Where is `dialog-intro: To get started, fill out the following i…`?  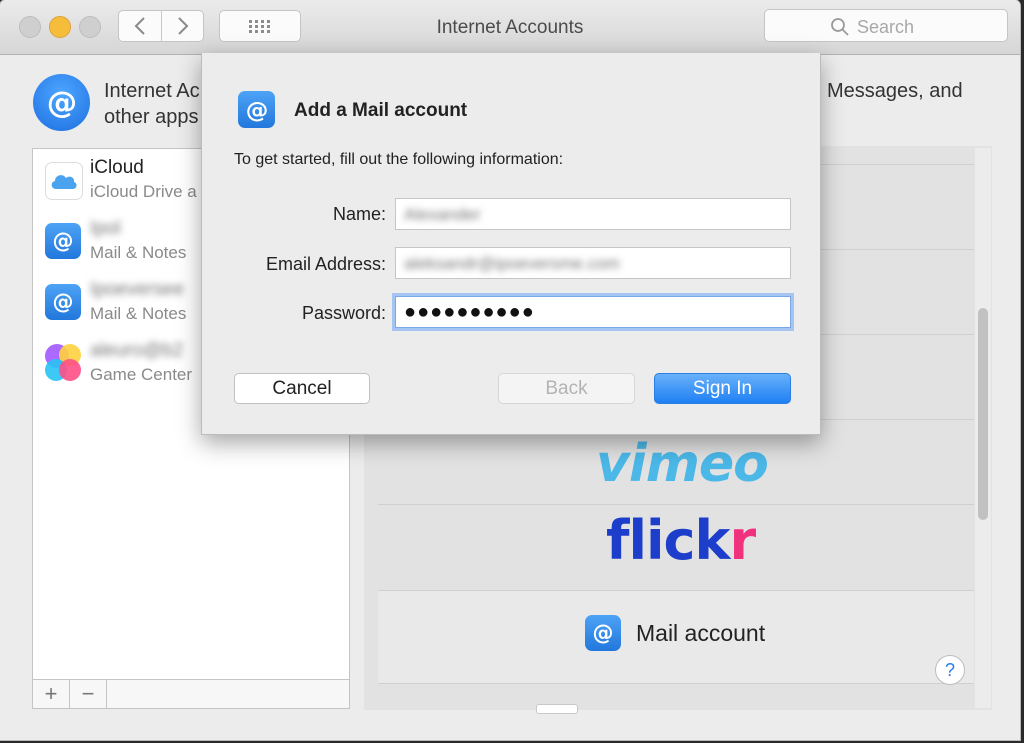
dialog-intro: To get started, fill out the following i… is located at coordinates (399, 159).